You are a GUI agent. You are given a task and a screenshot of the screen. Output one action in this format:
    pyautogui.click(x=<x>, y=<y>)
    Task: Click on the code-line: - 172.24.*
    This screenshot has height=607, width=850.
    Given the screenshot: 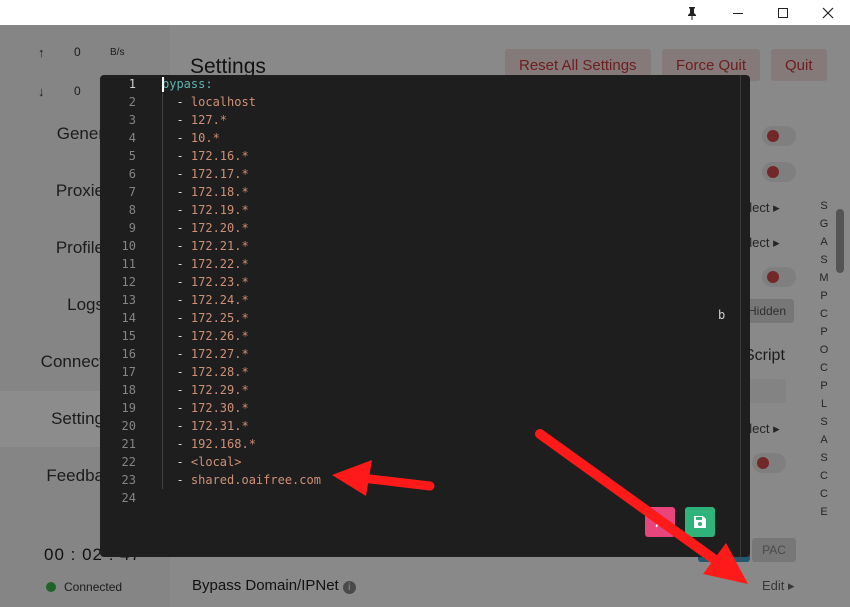 What is the action you would take?
    pyautogui.click(x=205, y=300)
    